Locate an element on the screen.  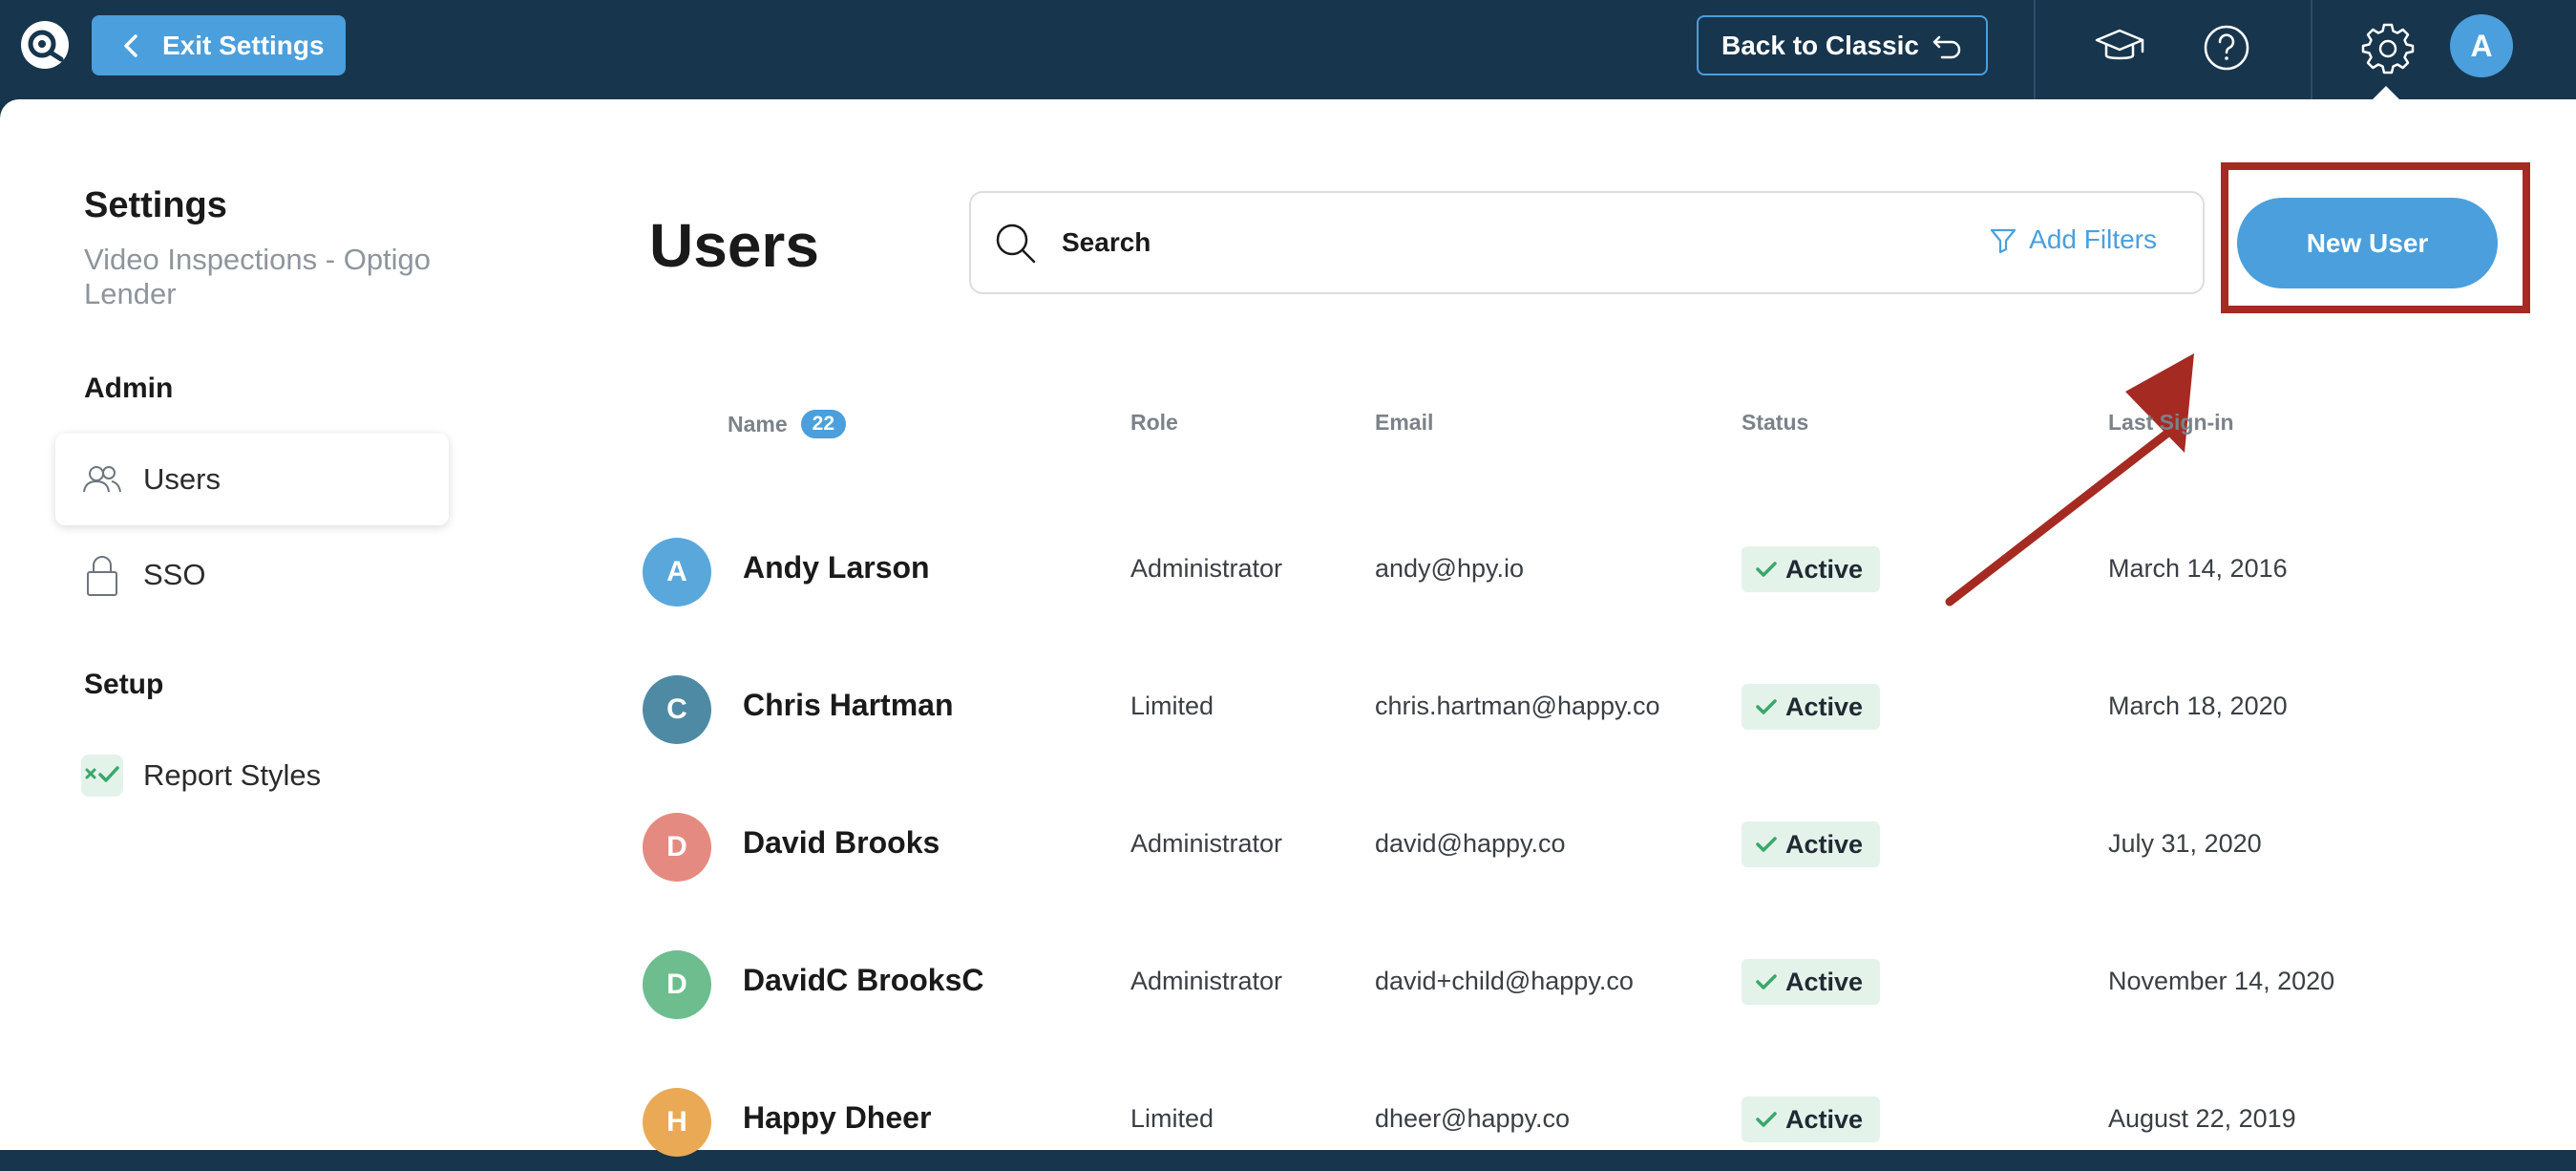
undo-arrow-icon is located at coordinates (1946, 46).